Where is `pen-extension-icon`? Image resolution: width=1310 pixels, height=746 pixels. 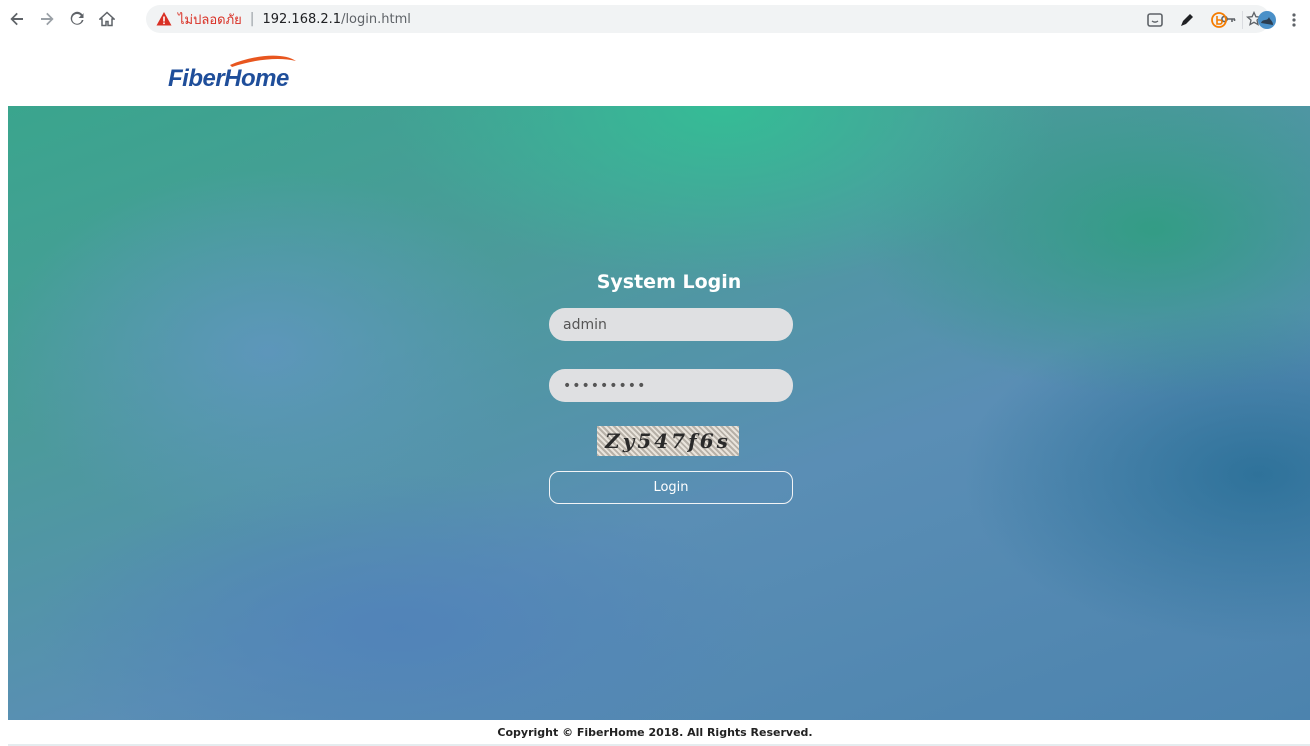 pen-extension-icon is located at coordinates (1187, 20).